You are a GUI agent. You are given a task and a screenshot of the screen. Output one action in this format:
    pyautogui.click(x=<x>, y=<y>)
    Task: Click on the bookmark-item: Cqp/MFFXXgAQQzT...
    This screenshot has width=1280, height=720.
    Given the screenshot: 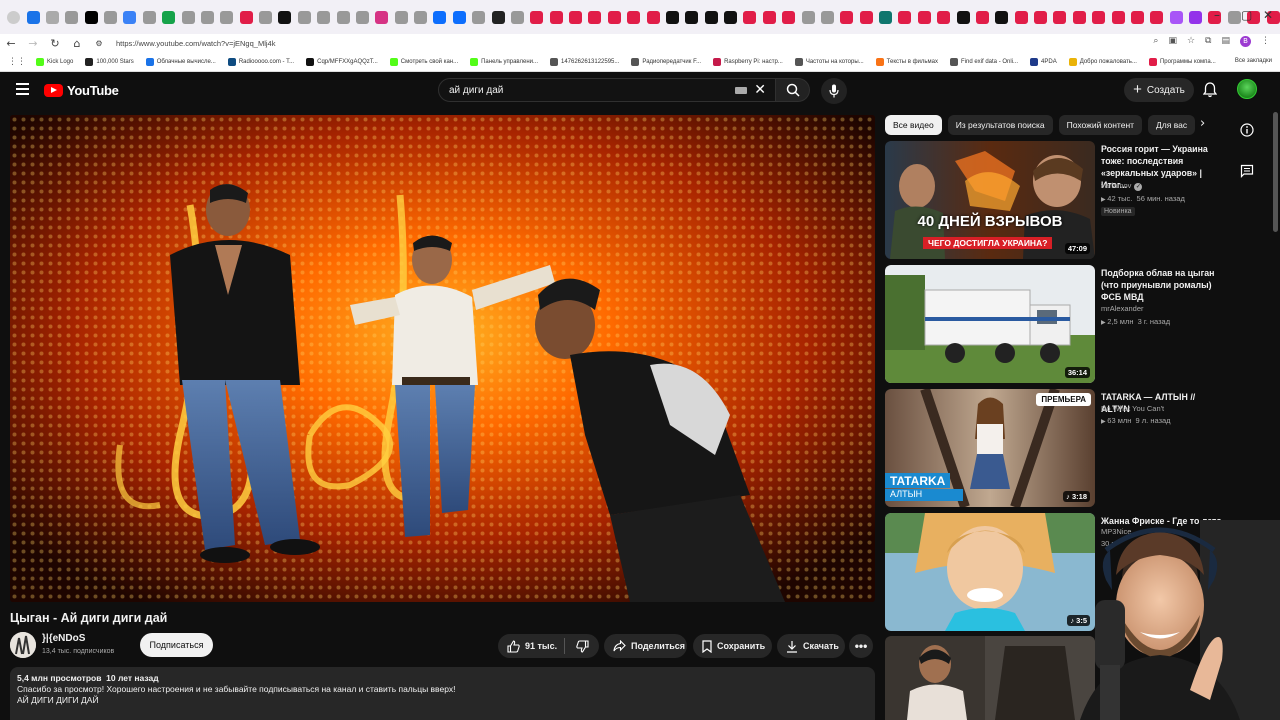 What is the action you would take?
    pyautogui.click(x=342, y=61)
    